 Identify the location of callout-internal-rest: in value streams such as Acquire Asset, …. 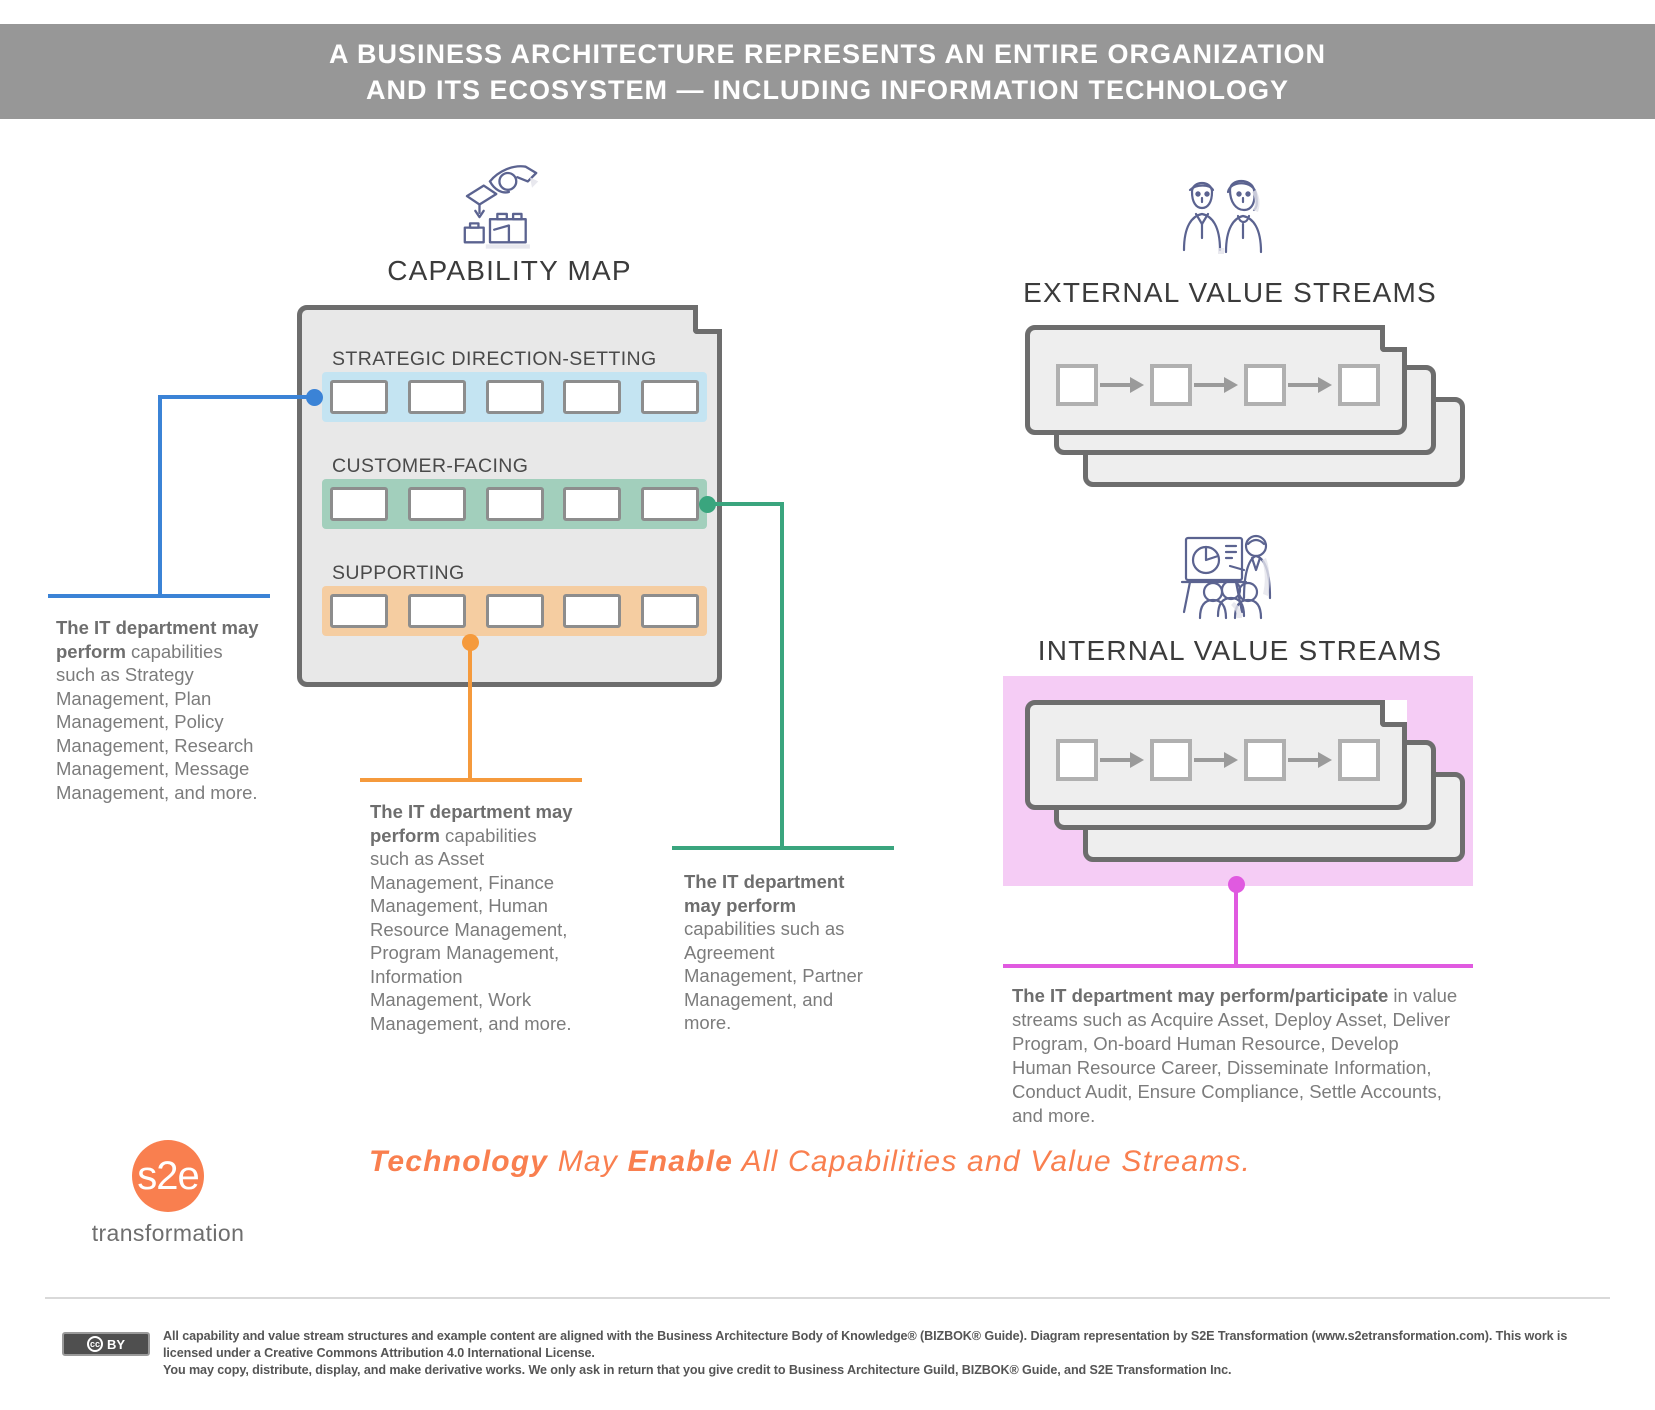
(1235, 1055).